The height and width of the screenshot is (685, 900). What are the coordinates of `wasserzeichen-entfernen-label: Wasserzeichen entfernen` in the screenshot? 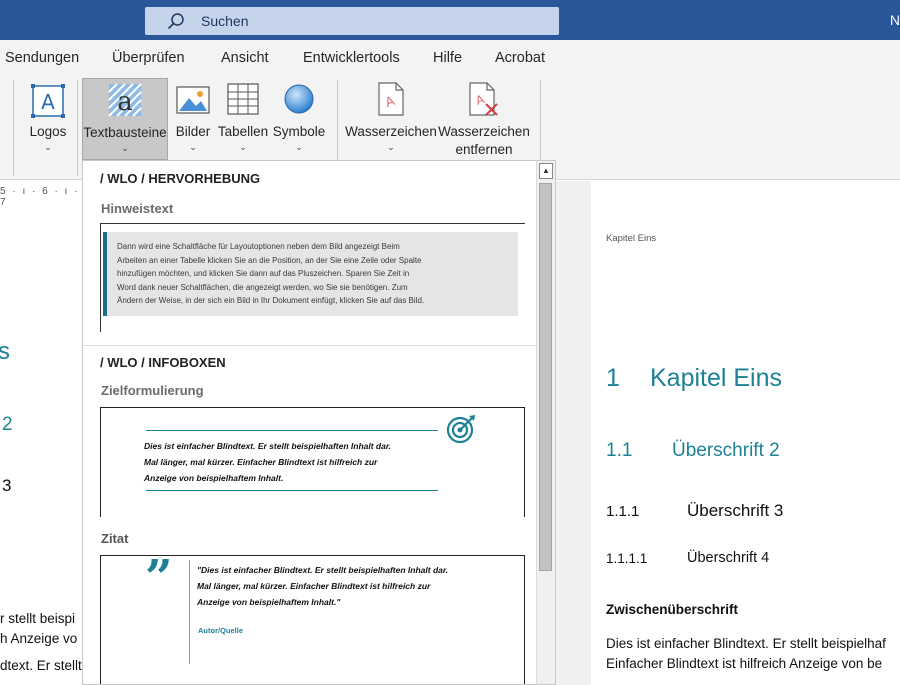 It's located at (484, 141).